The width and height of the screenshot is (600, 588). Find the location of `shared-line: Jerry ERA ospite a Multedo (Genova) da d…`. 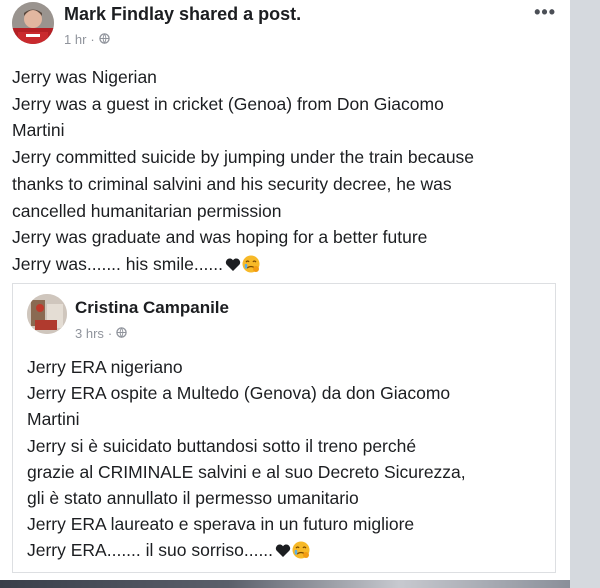

shared-line: Jerry ERA ospite a Multedo (Genova) da d… is located at coordinates (239, 393).